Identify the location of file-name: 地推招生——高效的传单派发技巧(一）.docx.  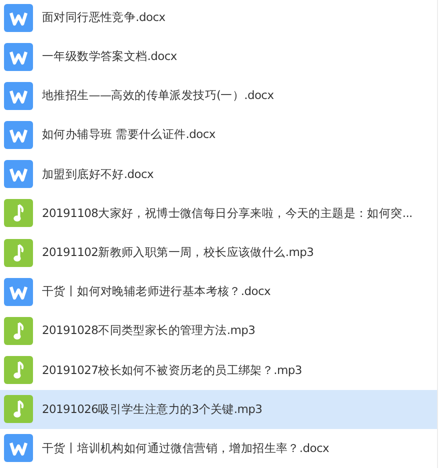
(158, 95).